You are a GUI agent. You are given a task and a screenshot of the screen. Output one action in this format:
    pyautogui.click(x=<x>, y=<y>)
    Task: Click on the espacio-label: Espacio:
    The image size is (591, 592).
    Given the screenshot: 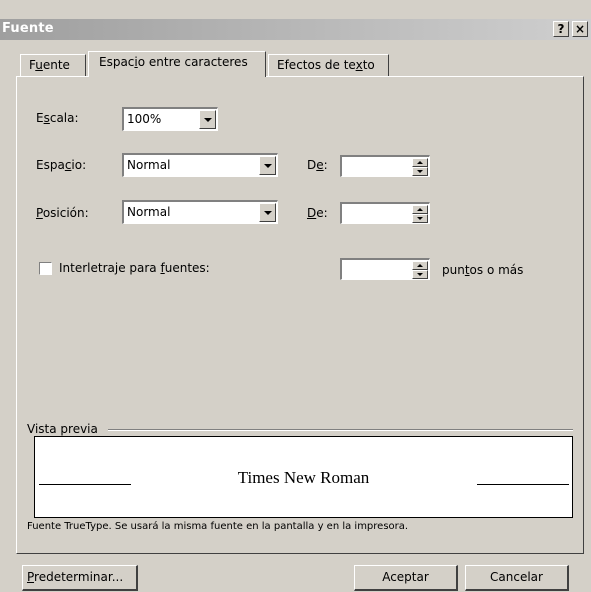 What is the action you would take?
    pyautogui.click(x=61, y=165)
    